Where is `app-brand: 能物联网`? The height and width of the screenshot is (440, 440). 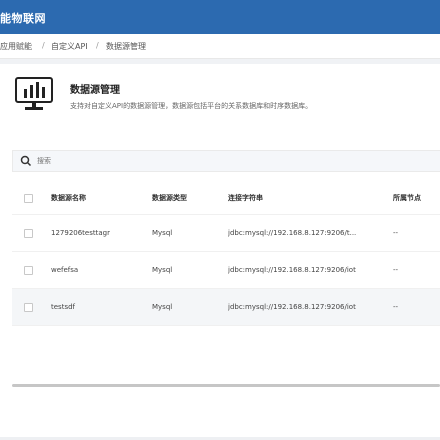
app-brand: 能物联网 is located at coordinates (23, 18).